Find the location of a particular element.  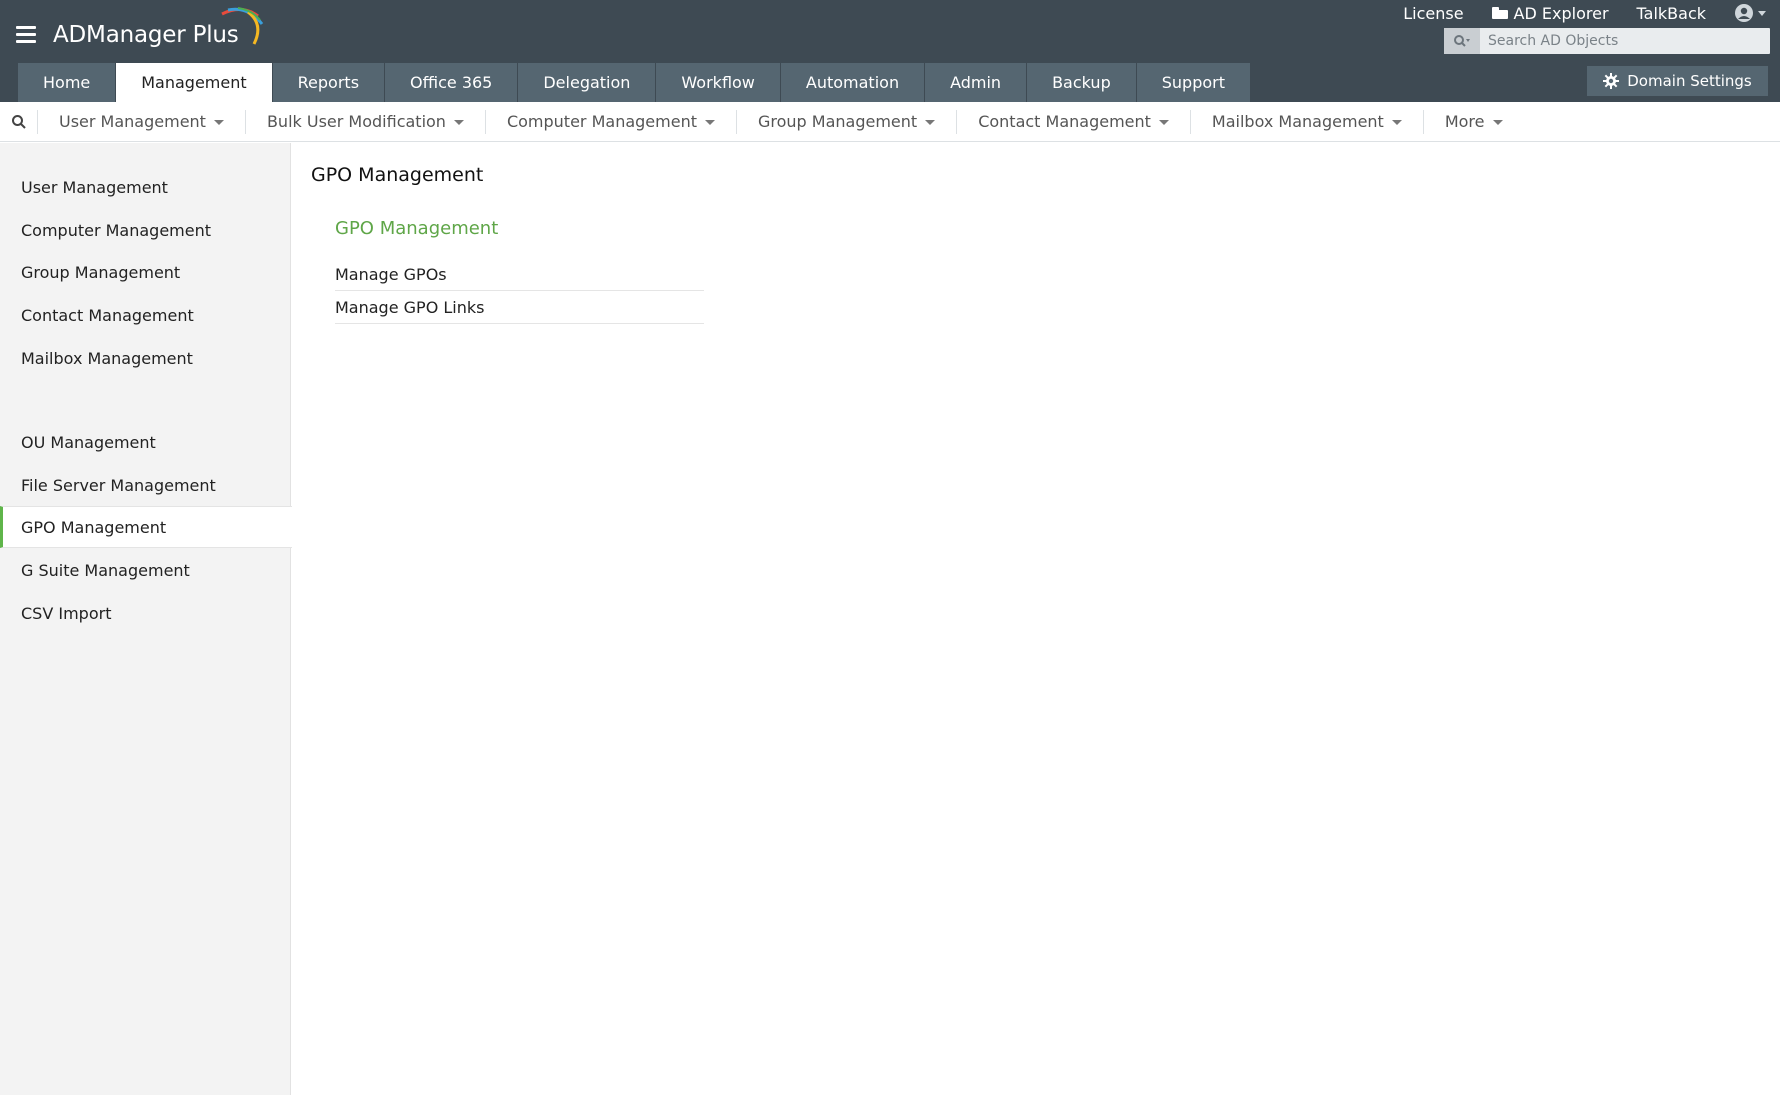

tab-reports: Reports is located at coordinates (328, 82).